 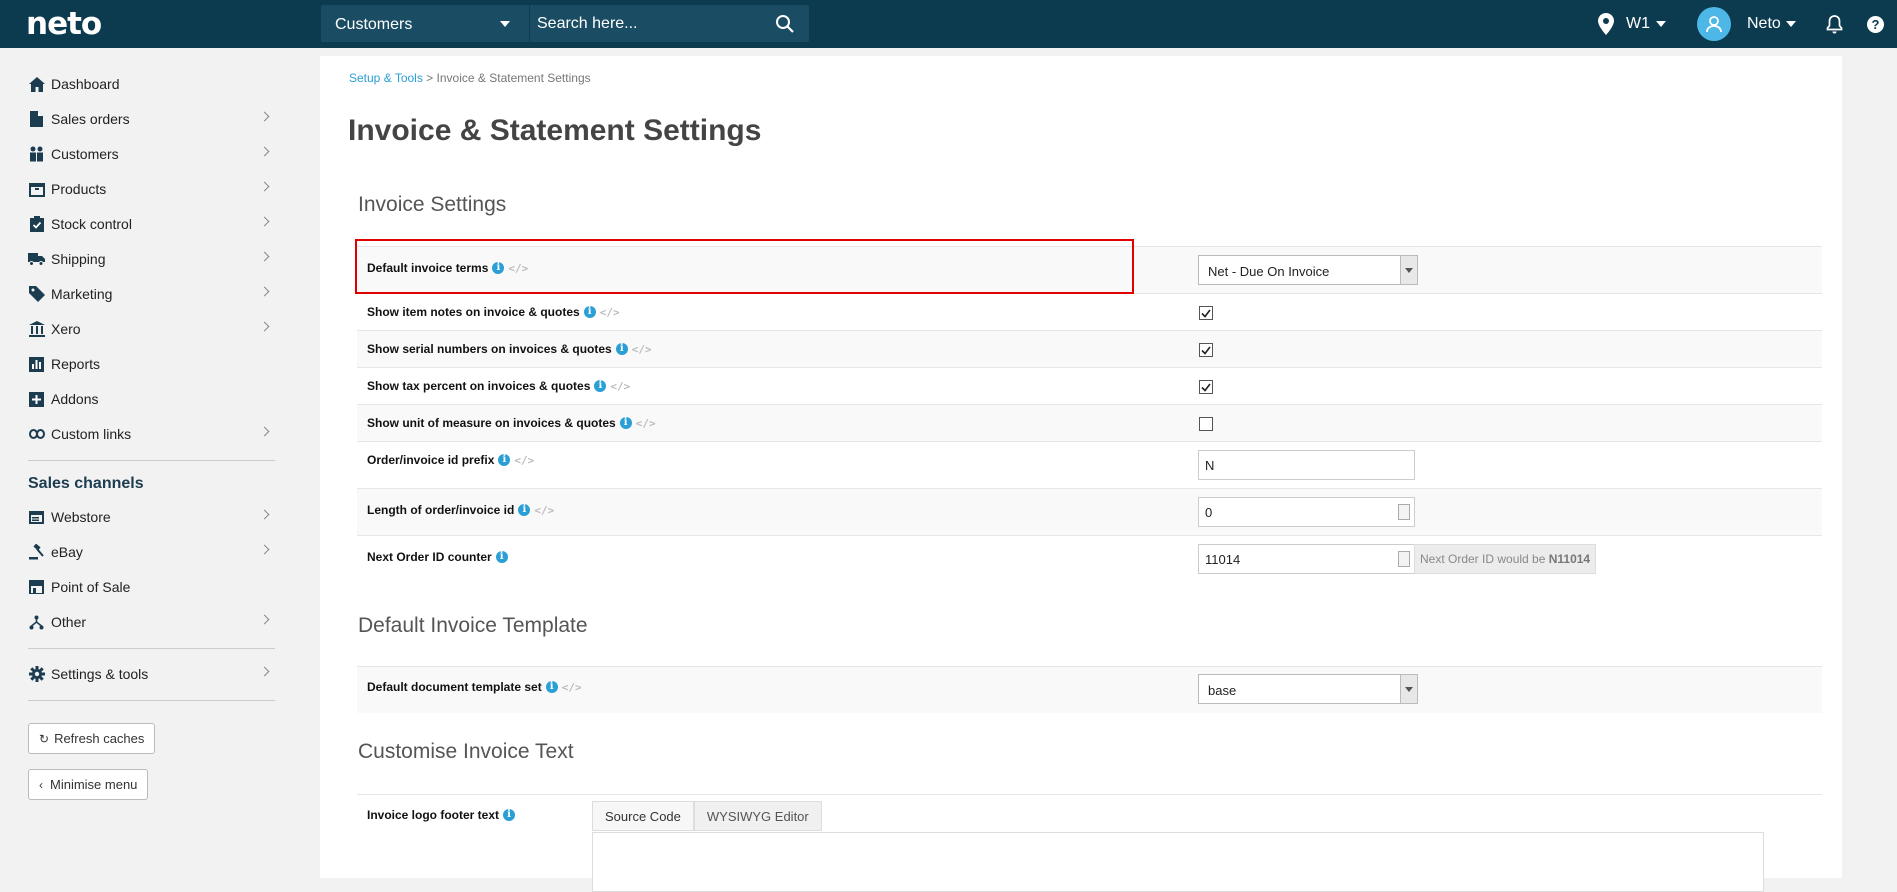 What do you see at coordinates (100, 674) in the screenshot?
I see `sidebar-item-label: Settings & tools` at bounding box center [100, 674].